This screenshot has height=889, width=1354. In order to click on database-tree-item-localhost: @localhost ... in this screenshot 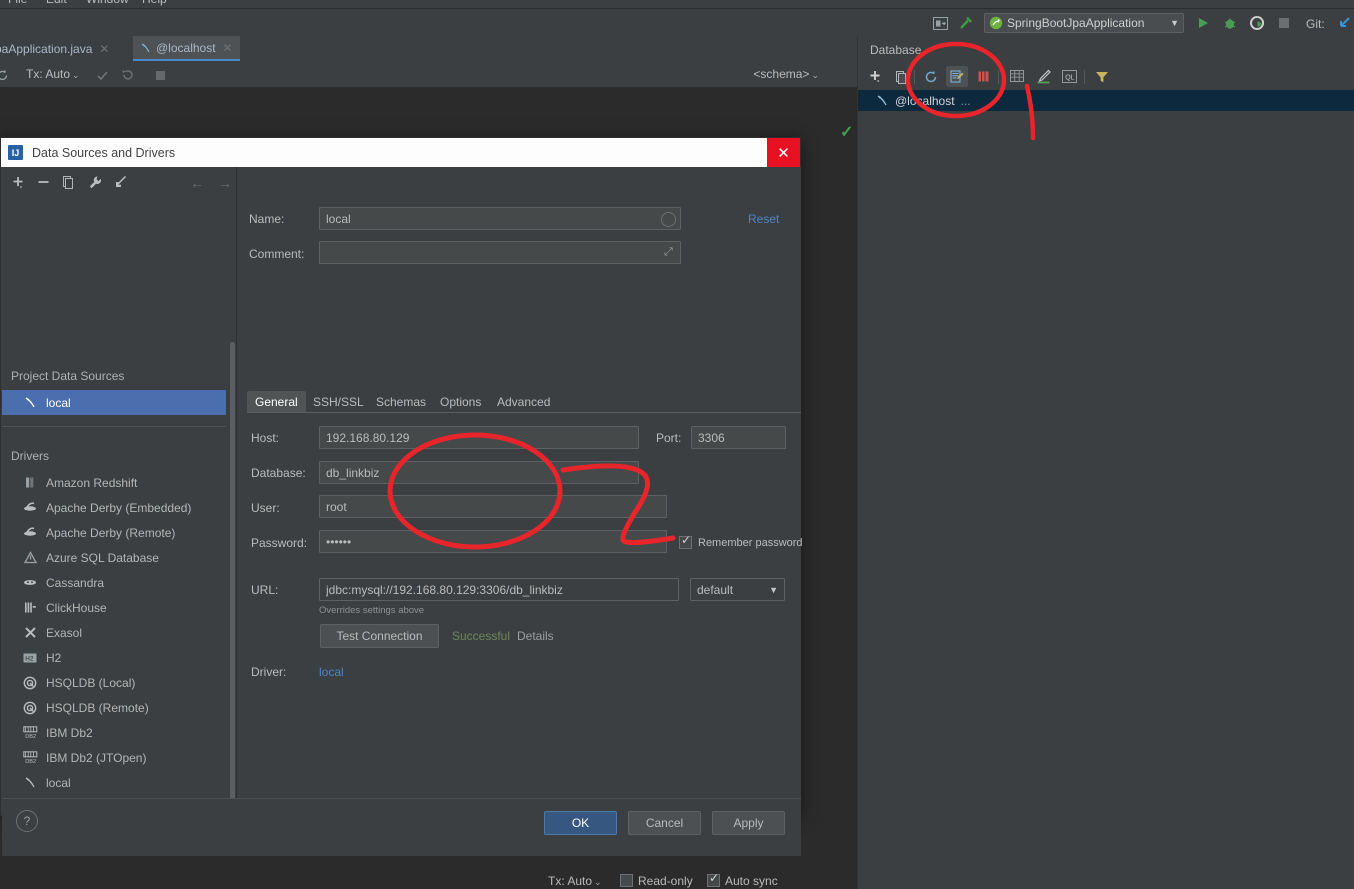, I will do `click(1106, 100)`.